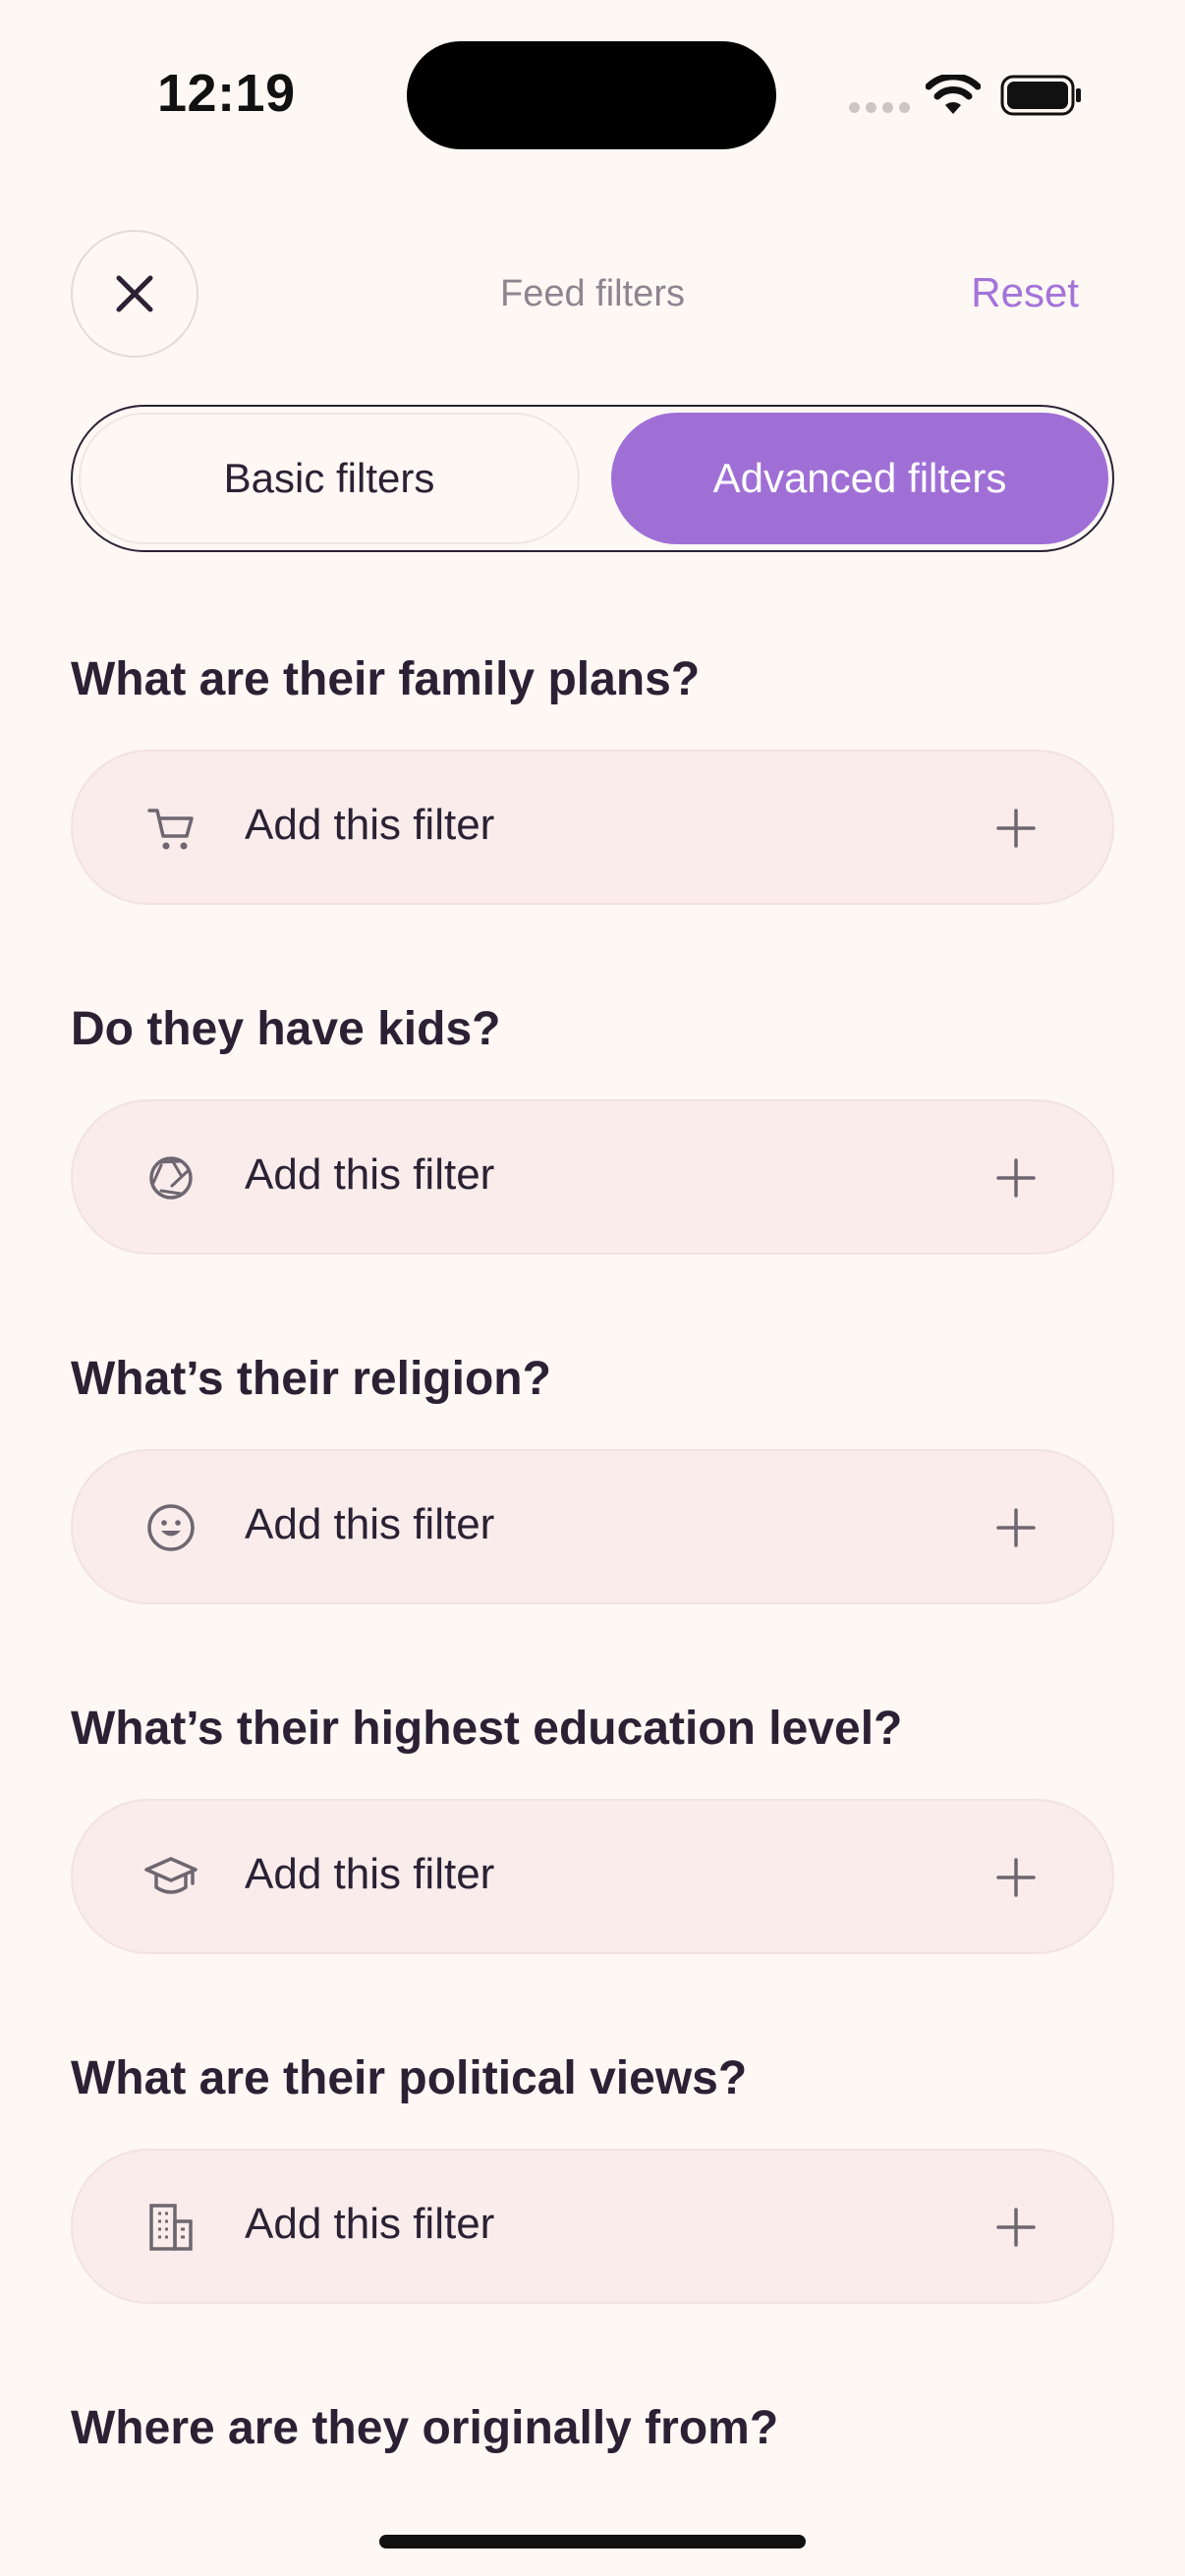 The height and width of the screenshot is (2576, 1185). Describe the element at coordinates (592, 478) in the screenshot. I see `filter-type-tabs: Basic filters Advanced filters` at that location.